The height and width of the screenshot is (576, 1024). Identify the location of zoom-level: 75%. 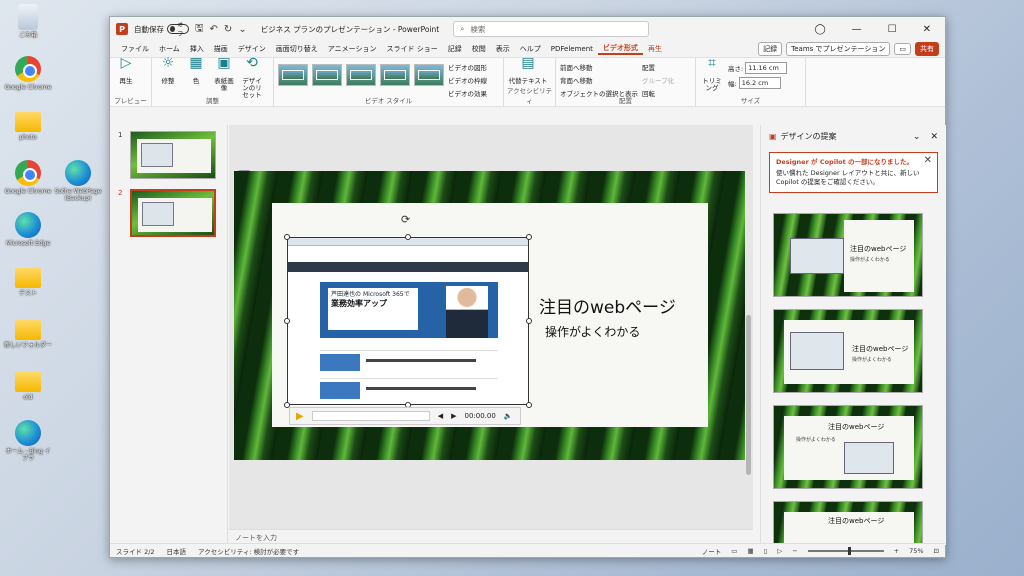
(916, 551).